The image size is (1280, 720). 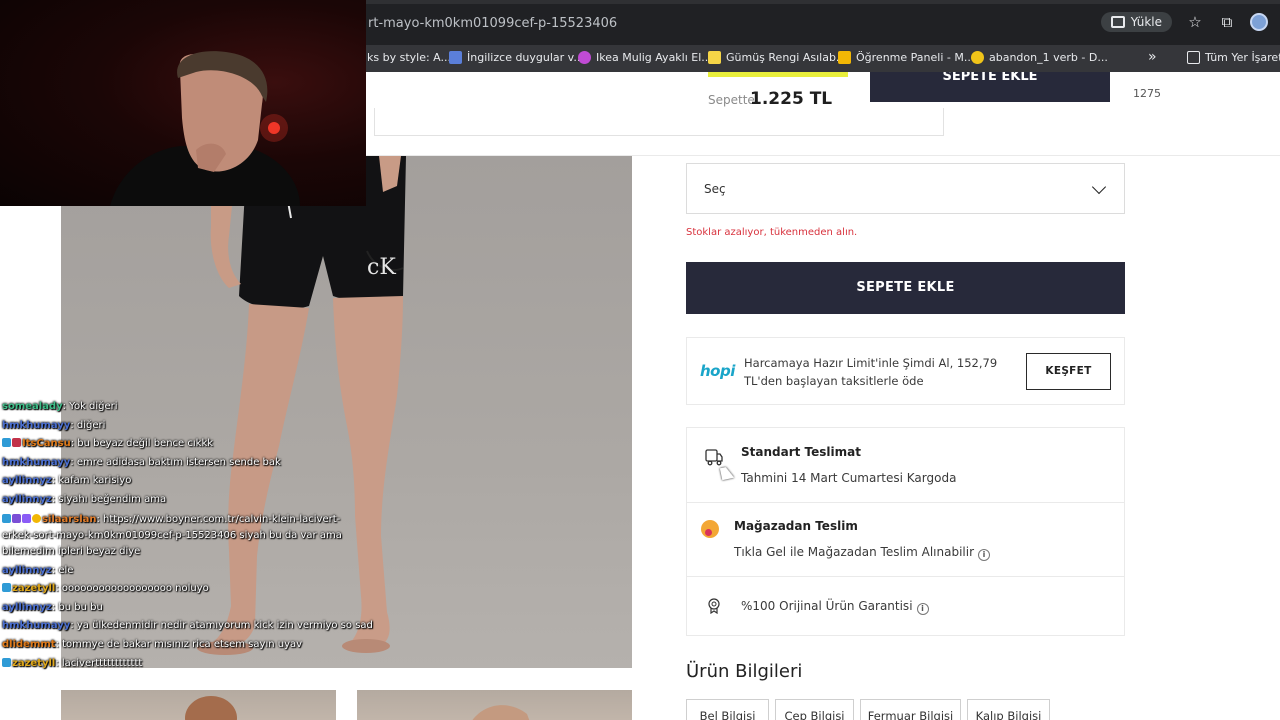 I want to click on sticky-price-label: Sepette, so click(x=731, y=100).